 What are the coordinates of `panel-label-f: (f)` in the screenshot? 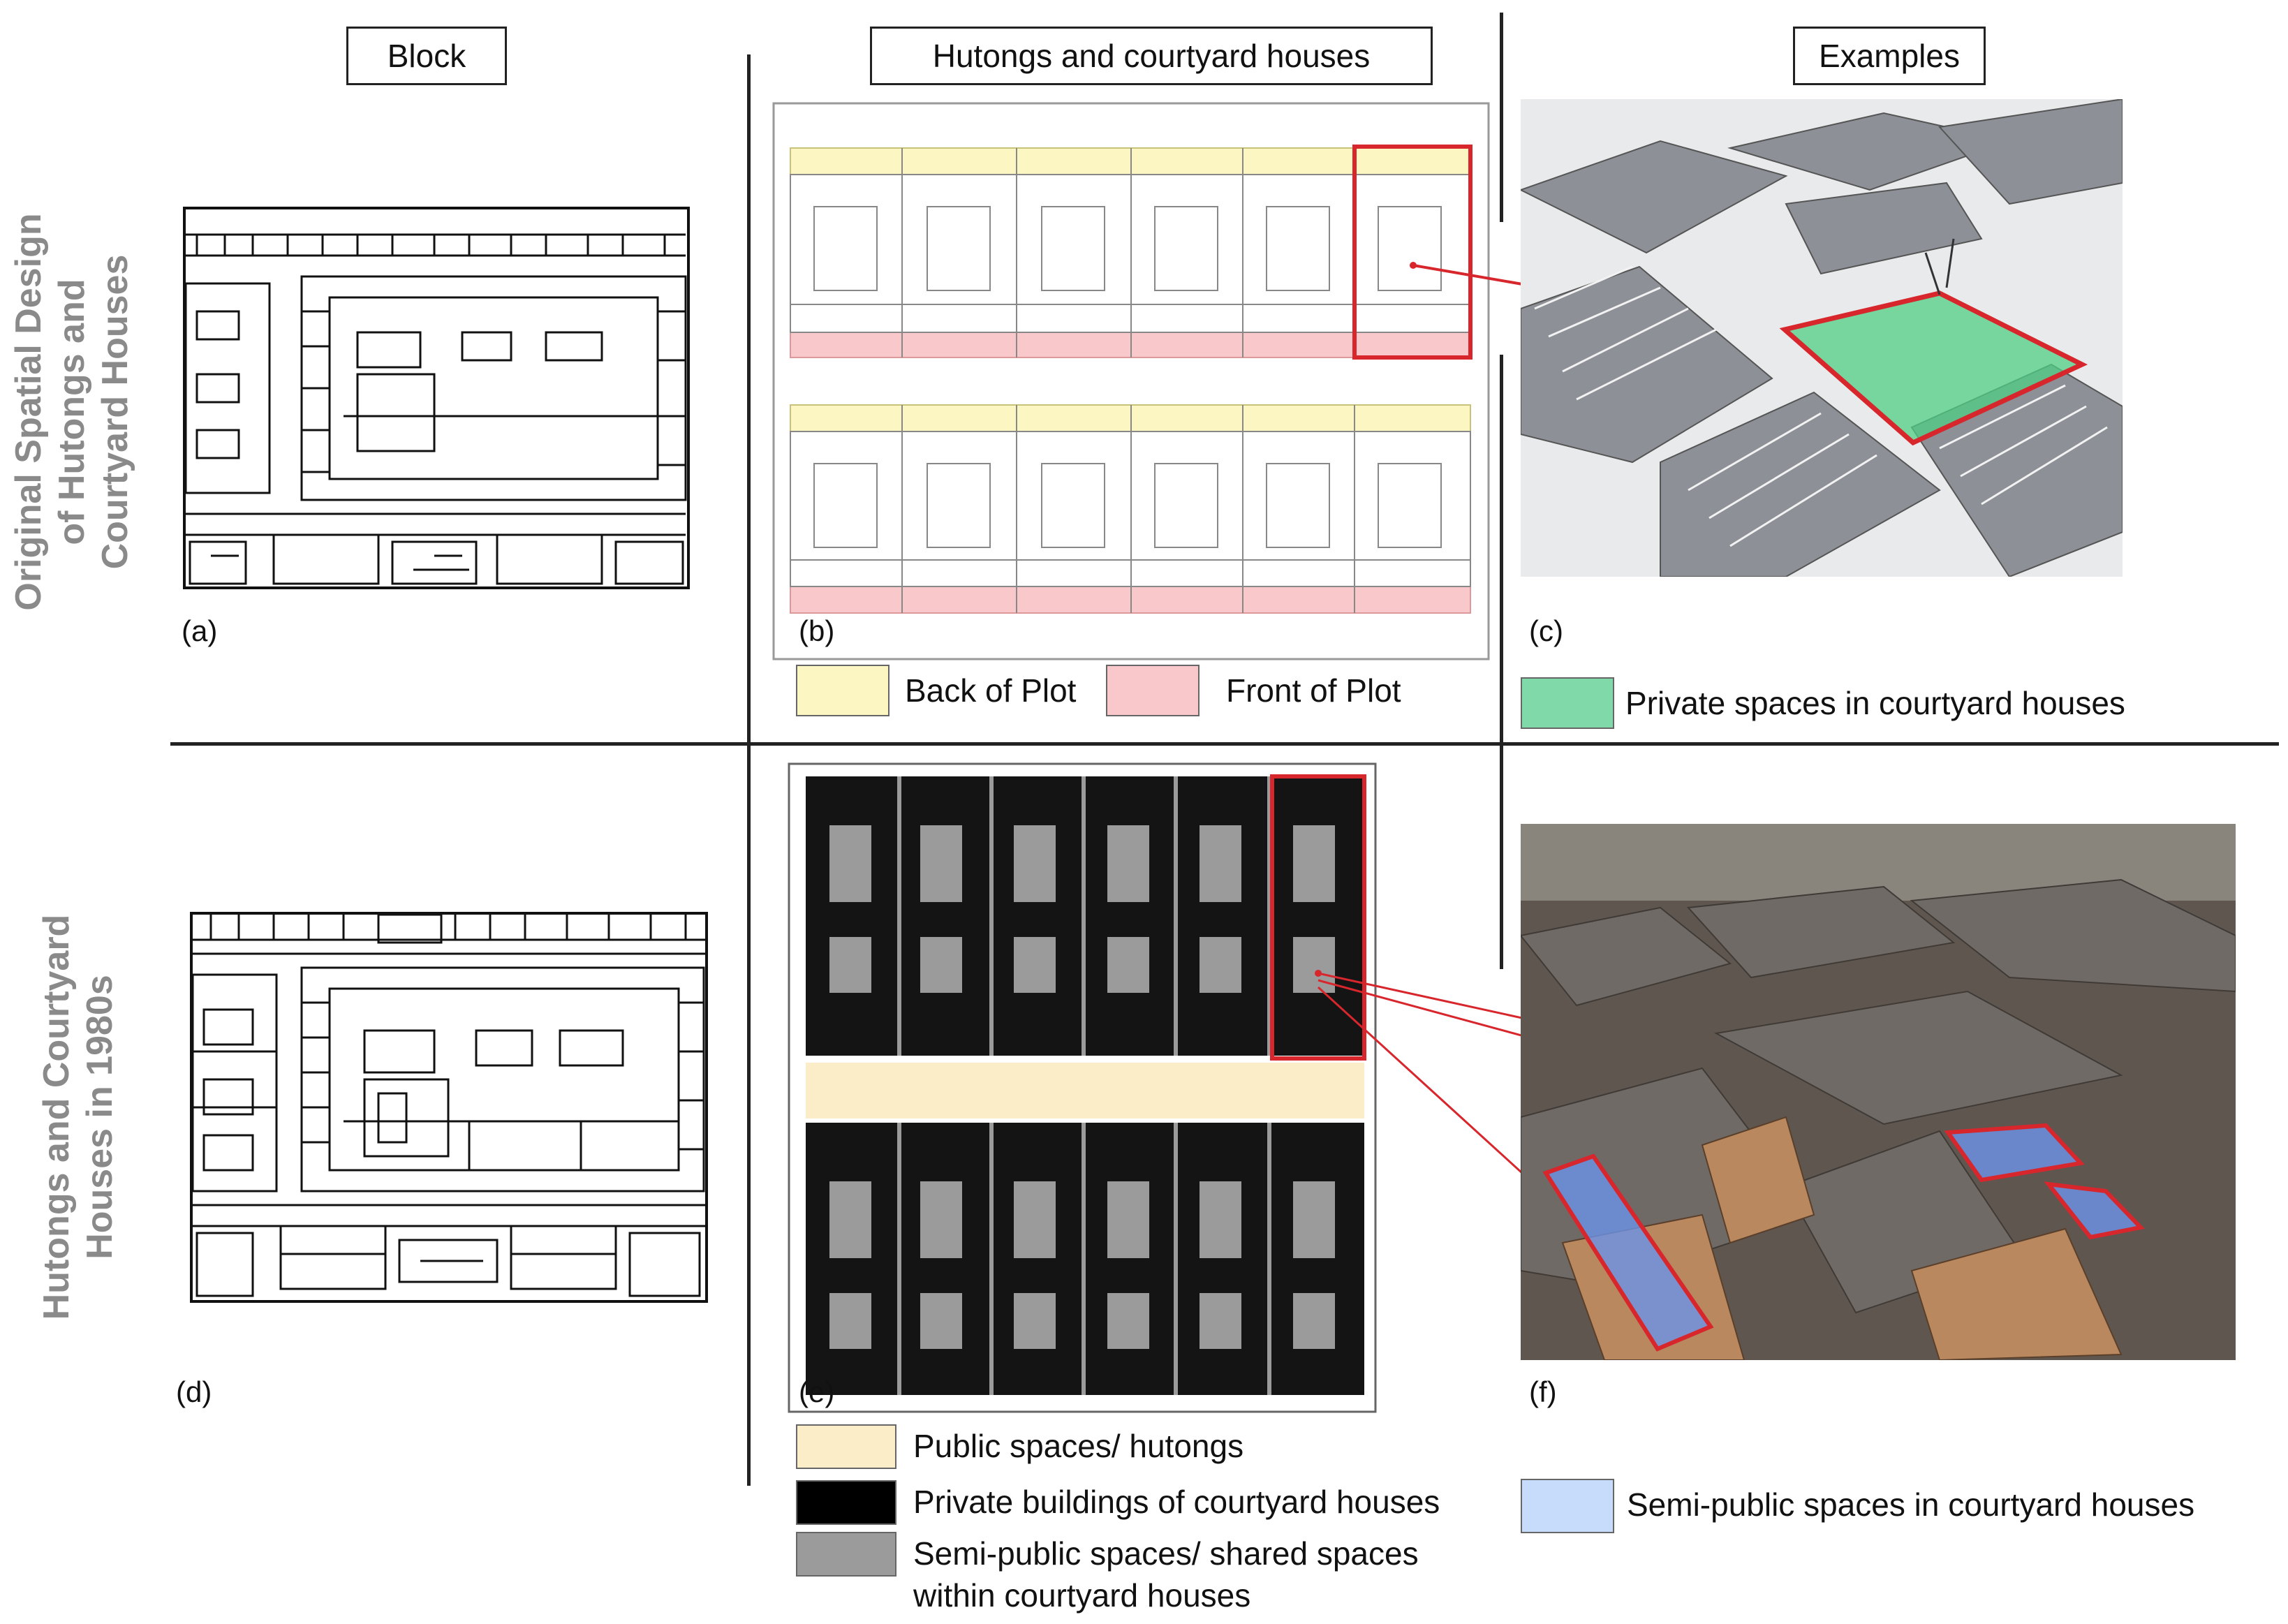 It's located at (1543, 1392).